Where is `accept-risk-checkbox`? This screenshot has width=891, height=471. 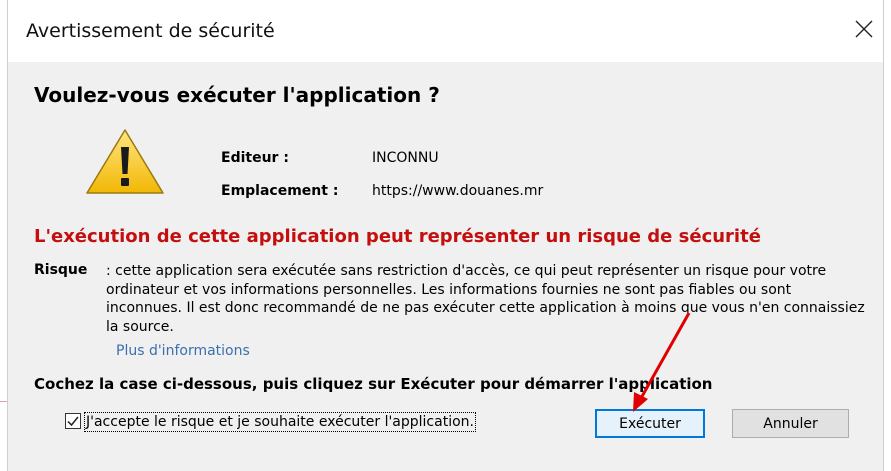 accept-risk-checkbox is located at coordinates (73, 421).